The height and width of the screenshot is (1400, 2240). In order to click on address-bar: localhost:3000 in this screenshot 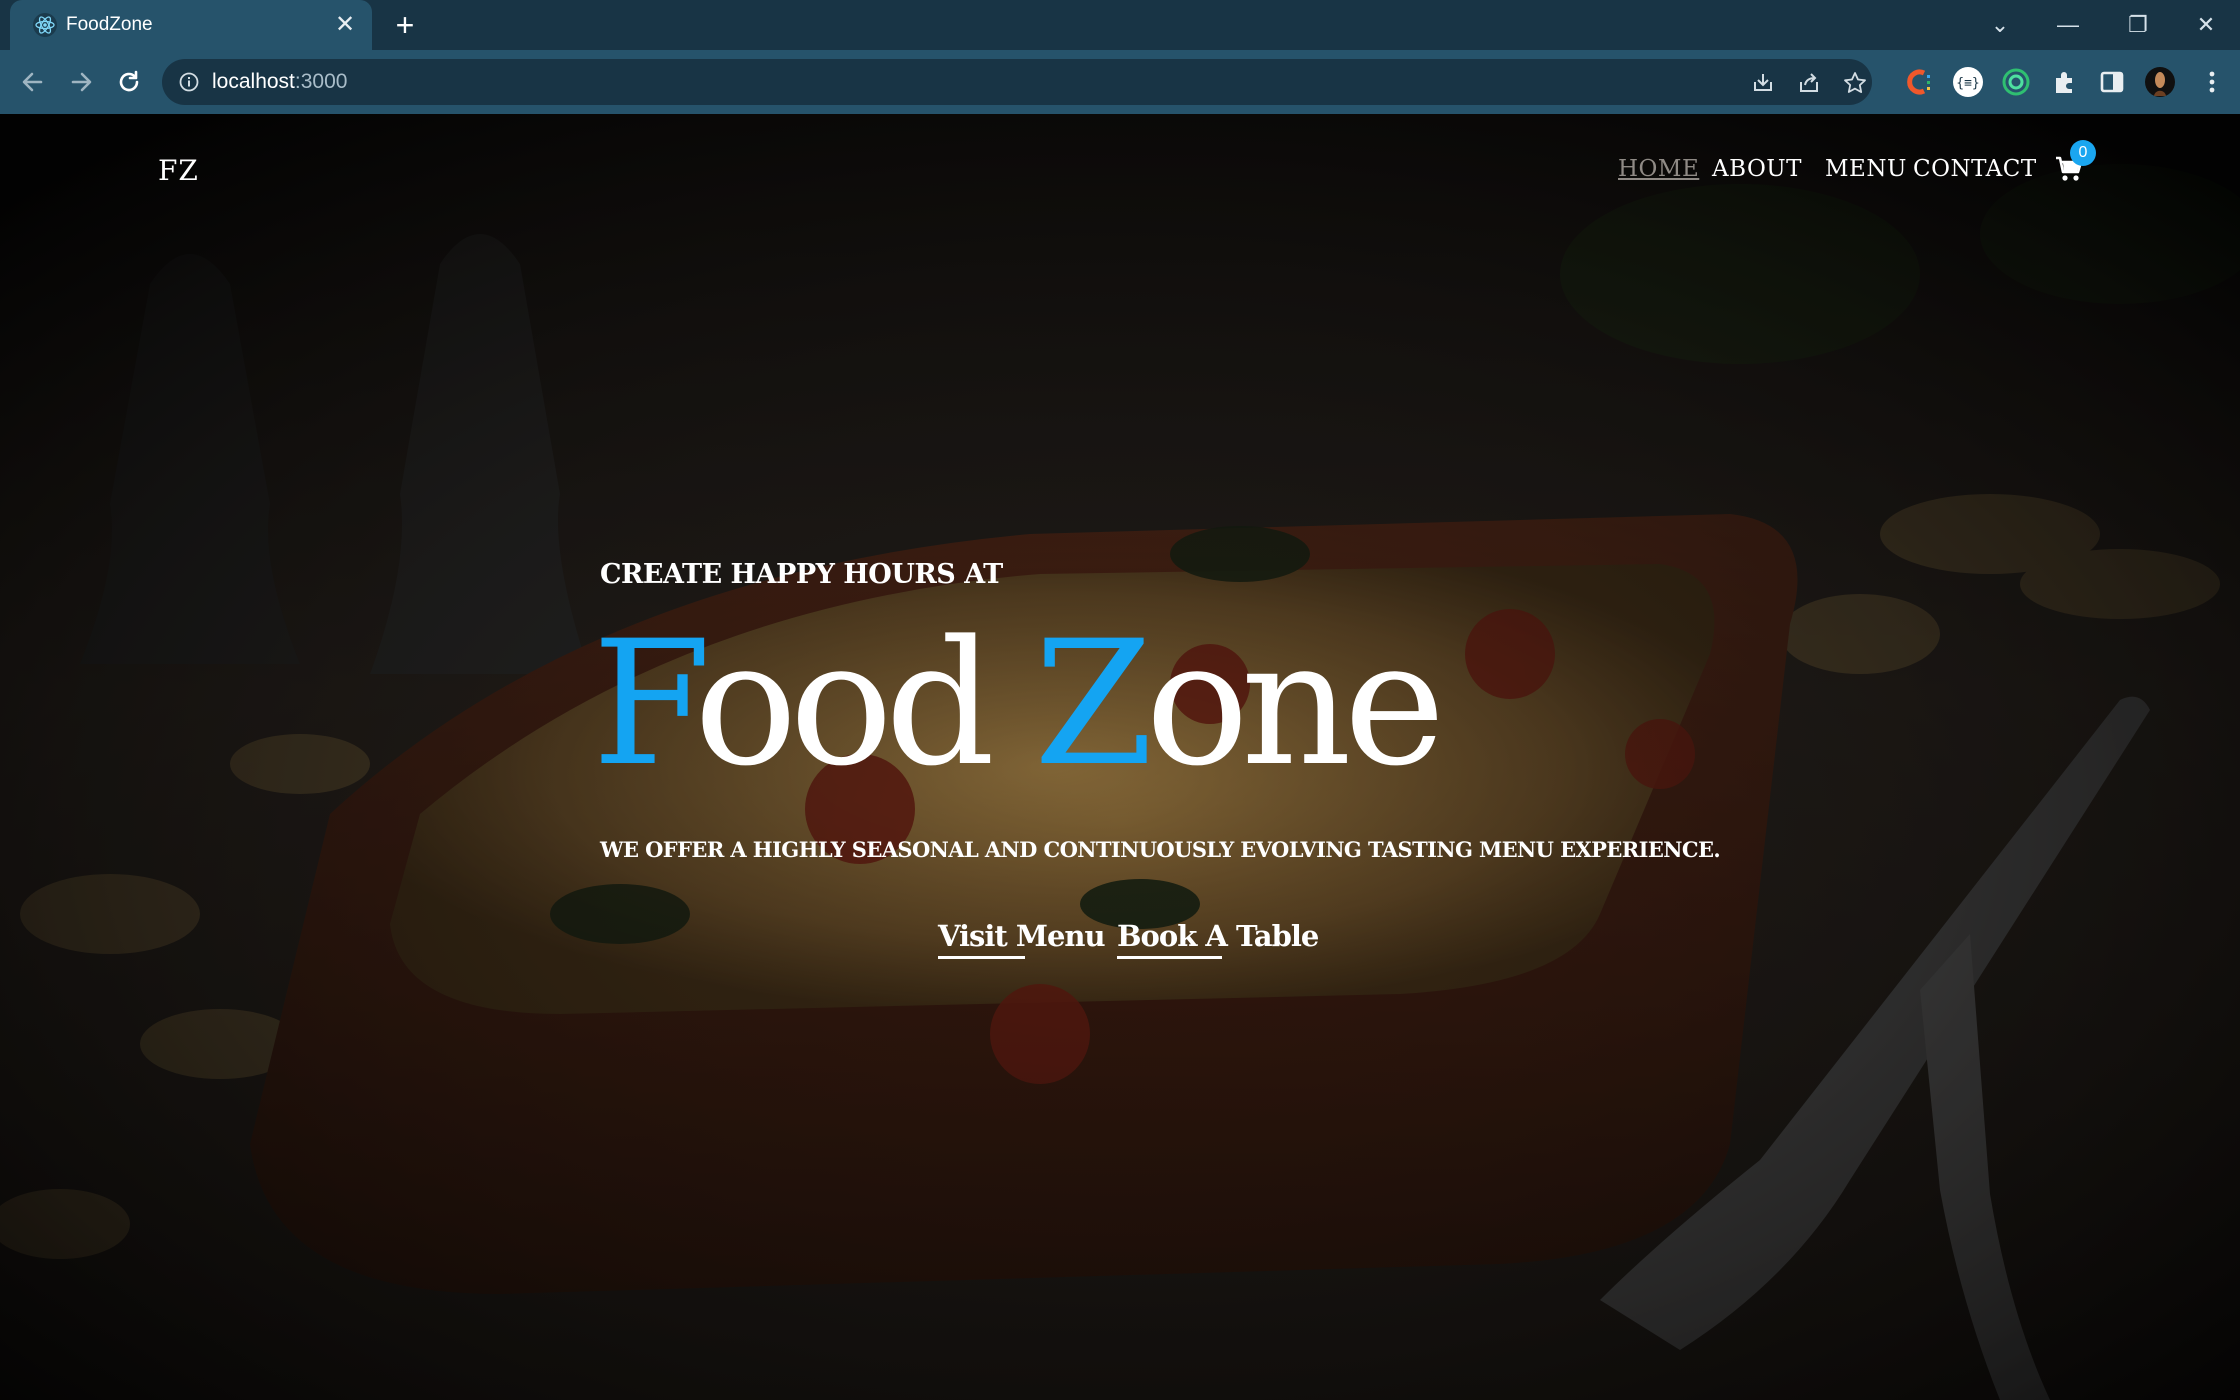, I will do `click(1017, 82)`.